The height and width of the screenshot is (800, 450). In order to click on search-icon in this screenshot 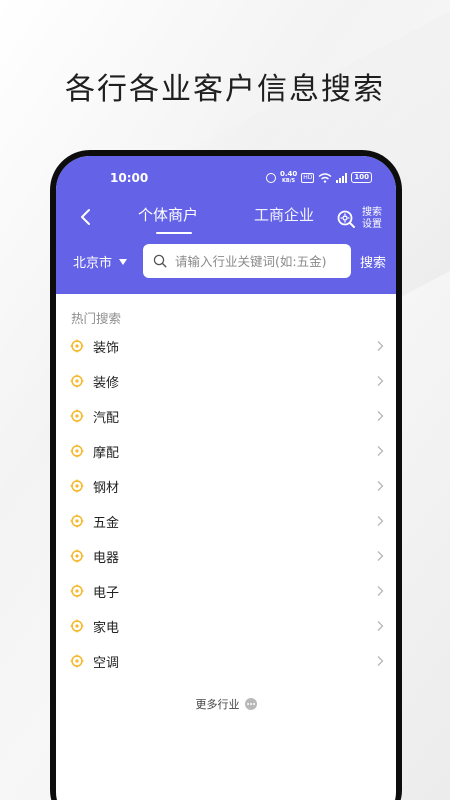, I will do `click(160, 261)`.